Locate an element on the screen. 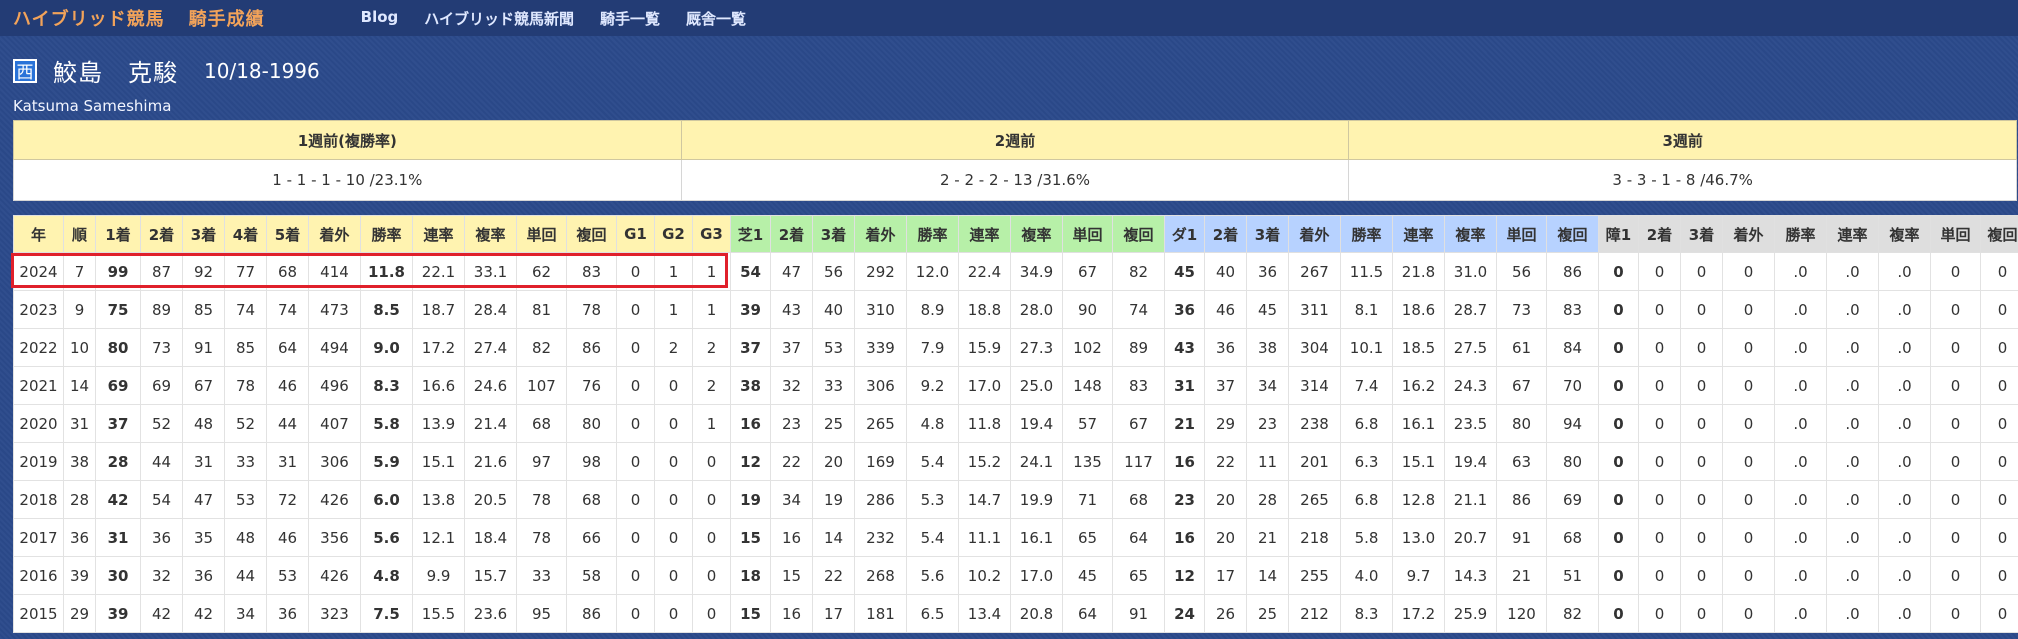  stats-cell: 76 is located at coordinates (591, 385).